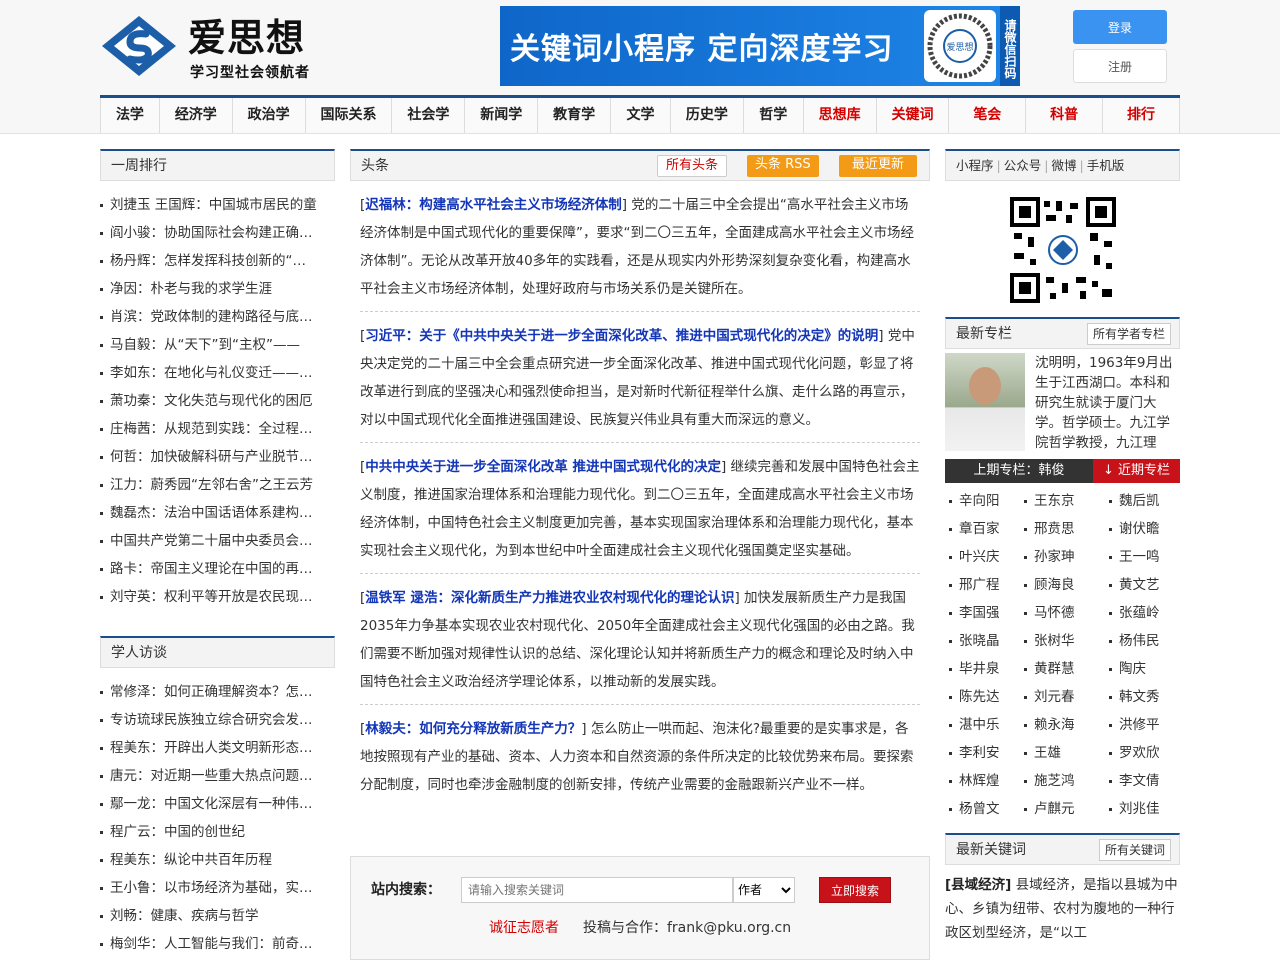 This screenshot has width=1280, height=960. Describe the element at coordinates (1062, 697) in the screenshot. I see `scholar-name-link: 刘元春` at that location.